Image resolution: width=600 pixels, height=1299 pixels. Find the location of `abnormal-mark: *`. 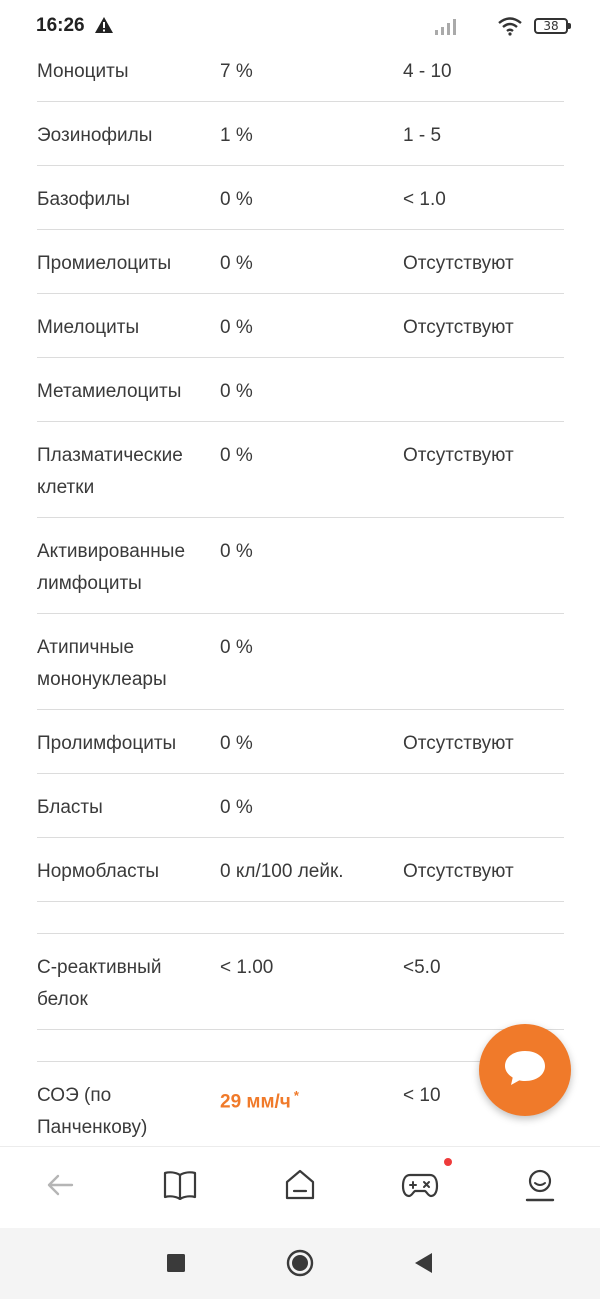

abnormal-mark: * is located at coordinates (296, 1095).